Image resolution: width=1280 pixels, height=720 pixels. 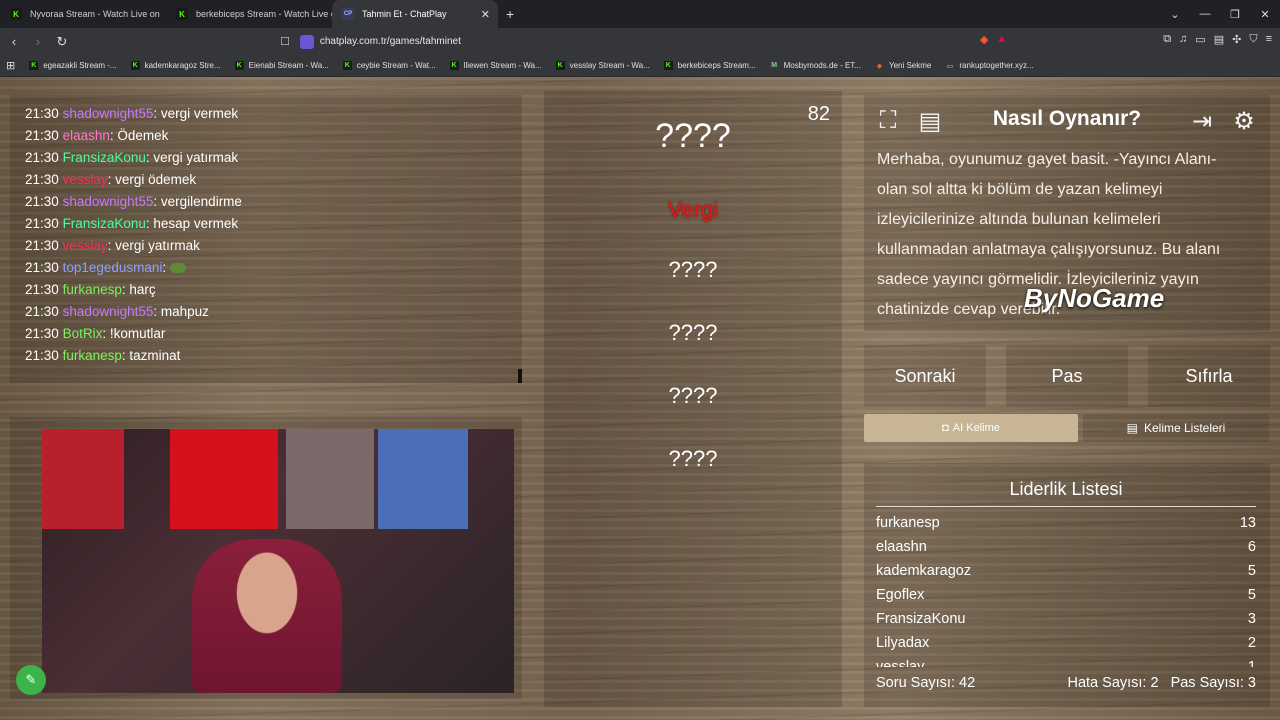 I want to click on close-tab-icon: ✕, so click(x=485, y=14).